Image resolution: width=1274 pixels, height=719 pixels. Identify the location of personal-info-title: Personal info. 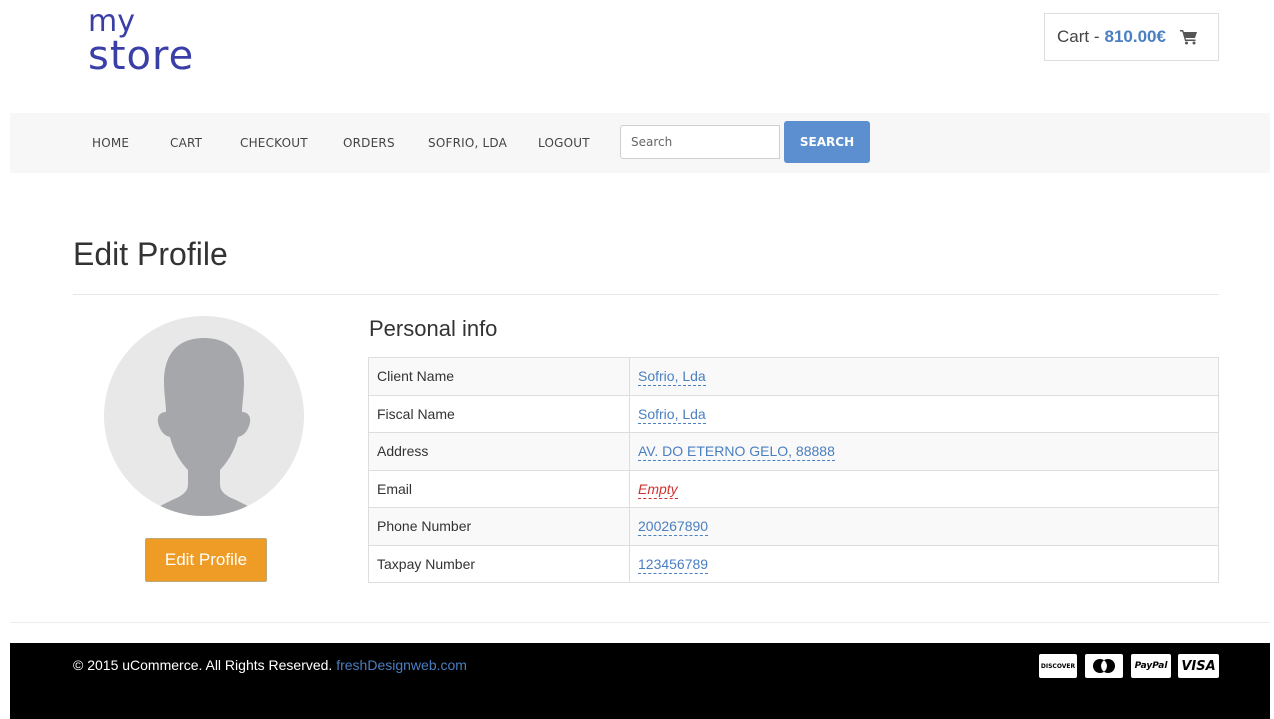
(433, 328).